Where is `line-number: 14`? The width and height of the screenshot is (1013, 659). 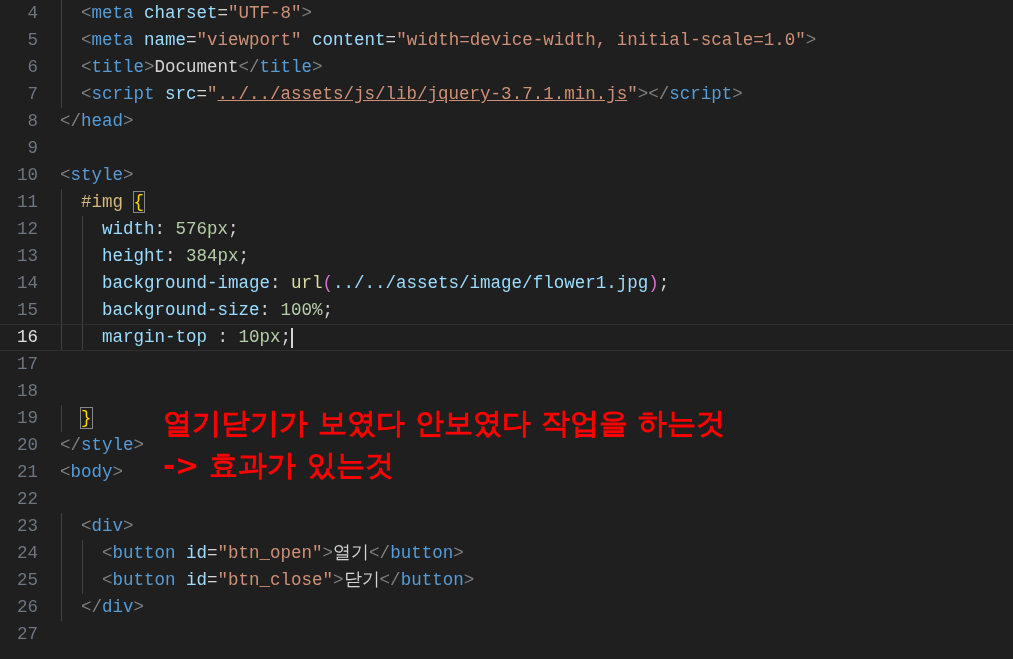 line-number: 14 is located at coordinates (27, 284).